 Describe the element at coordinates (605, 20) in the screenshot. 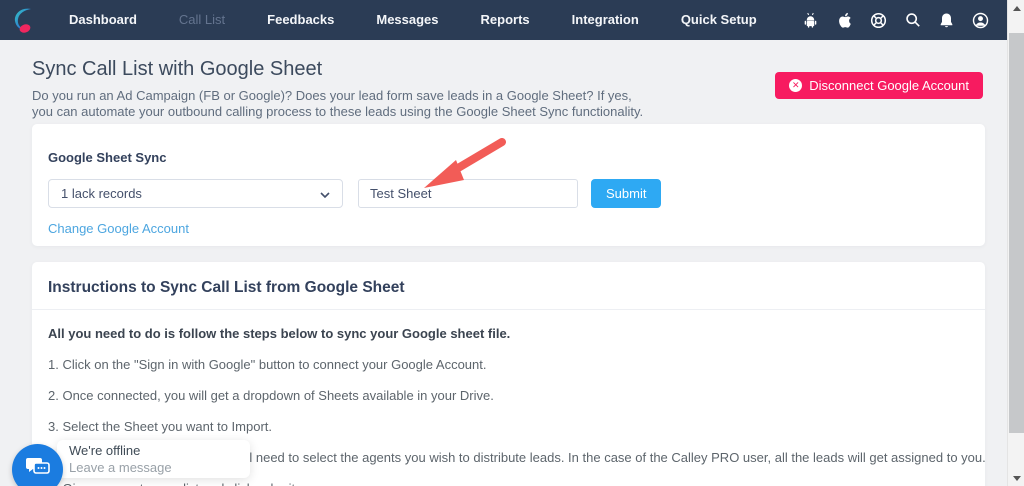

I see `nav-item-integration: Integration` at that location.